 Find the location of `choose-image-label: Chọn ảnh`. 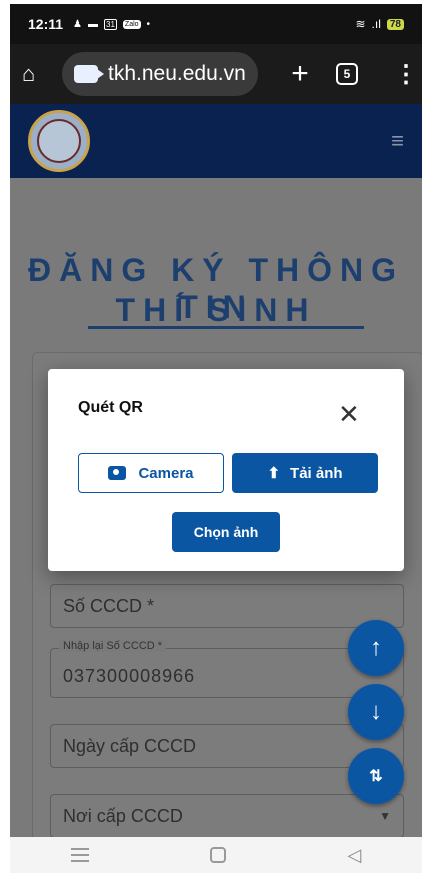

choose-image-label: Chọn ảnh is located at coordinates (226, 532).